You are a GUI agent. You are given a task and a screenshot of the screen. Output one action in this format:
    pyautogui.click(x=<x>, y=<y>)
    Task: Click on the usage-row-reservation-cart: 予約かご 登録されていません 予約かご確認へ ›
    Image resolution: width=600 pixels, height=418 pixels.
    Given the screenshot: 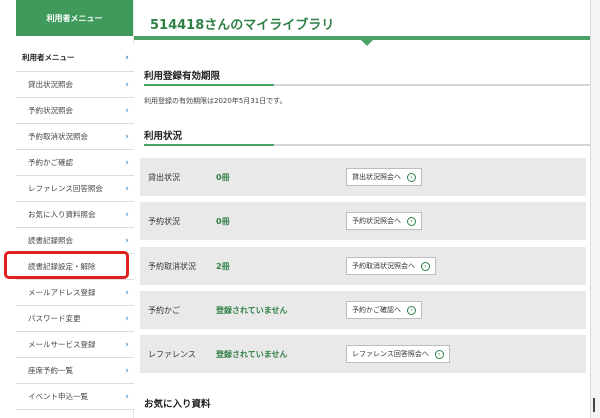 What is the action you would take?
    pyautogui.click(x=363, y=310)
    